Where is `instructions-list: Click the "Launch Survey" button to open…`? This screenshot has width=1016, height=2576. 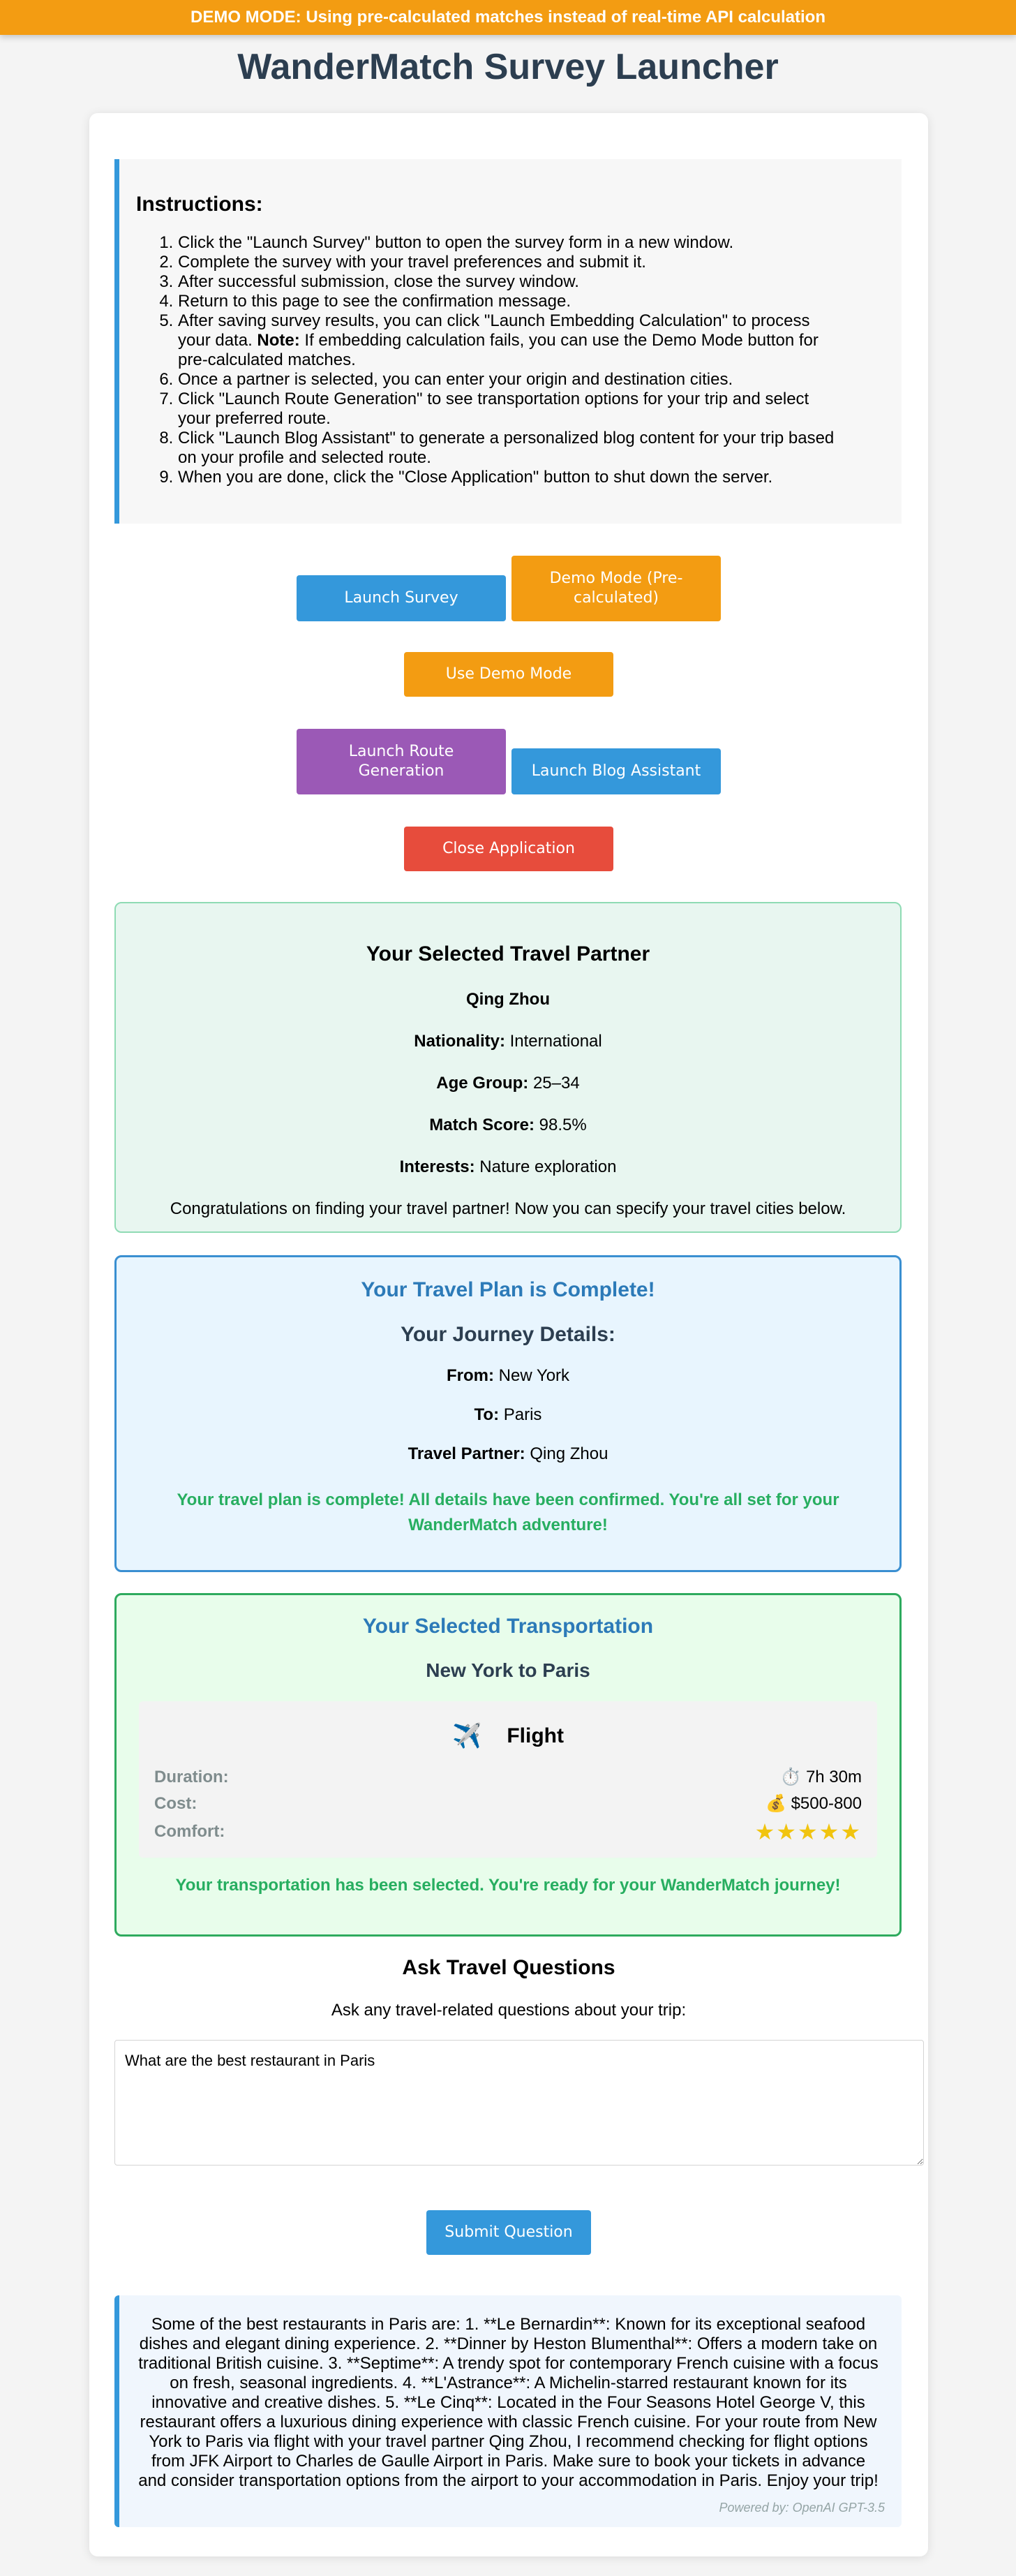
instructions-list: Click the "Launch Survey" button to open… is located at coordinates (488, 360).